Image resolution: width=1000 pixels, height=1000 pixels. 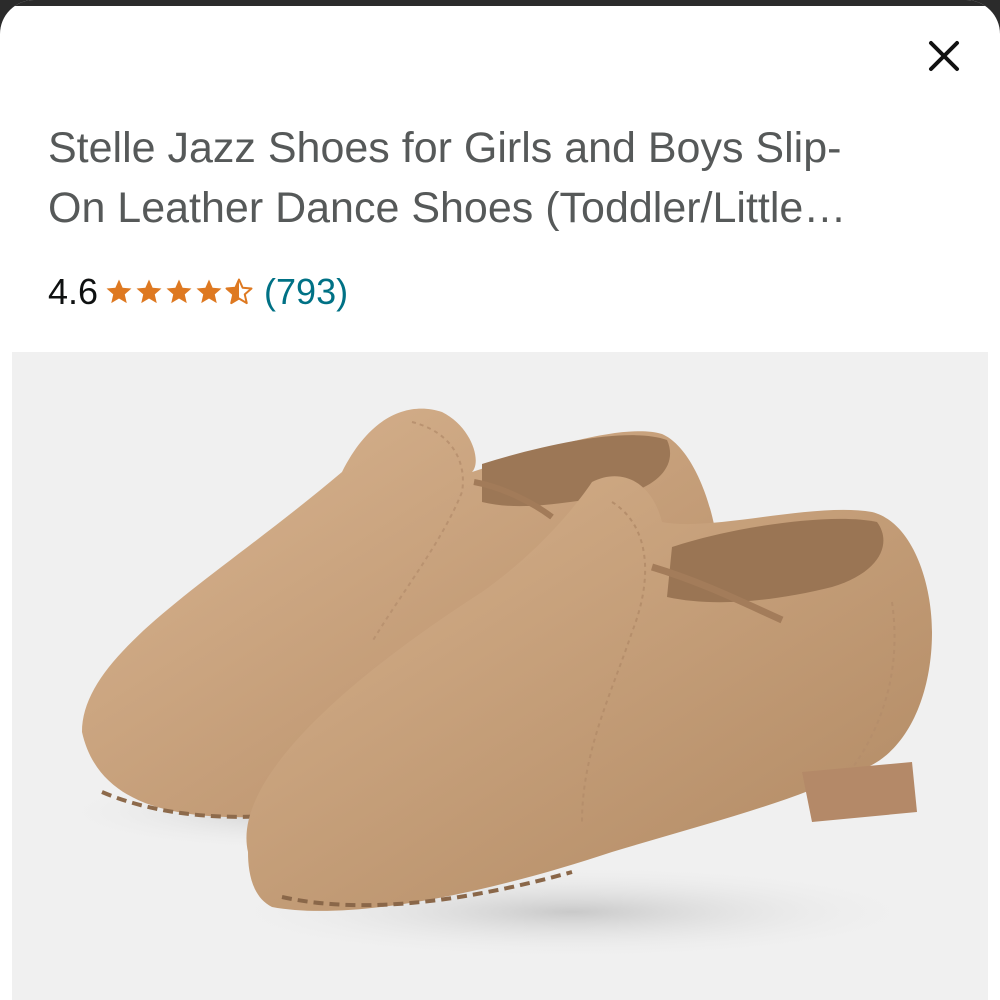 What do you see at coordinates (73, 291) in the screenshot?
I see `rating-value: 4.6` at bounding box center [73, 291].